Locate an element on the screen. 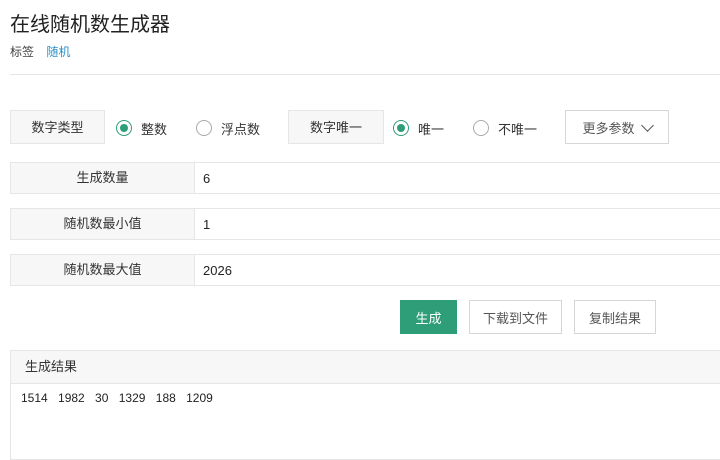 The width and height of the screenshot is (720, 460). max-input is located at coordinates (457, 270).